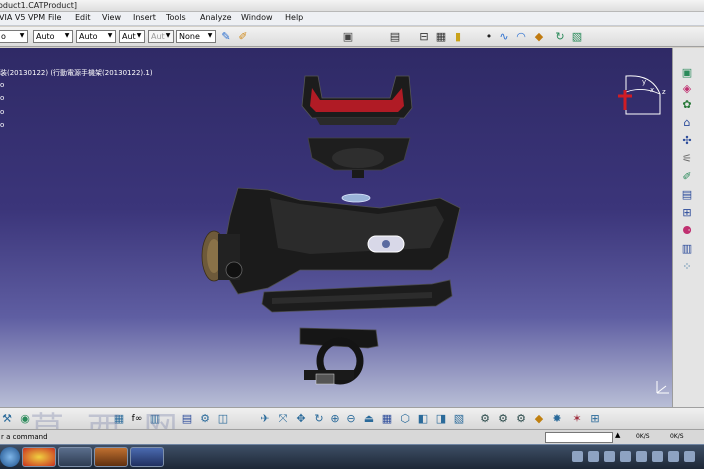 The image size is (704, 469). I want to click on battery-icon: ▮, so click(458, 37).